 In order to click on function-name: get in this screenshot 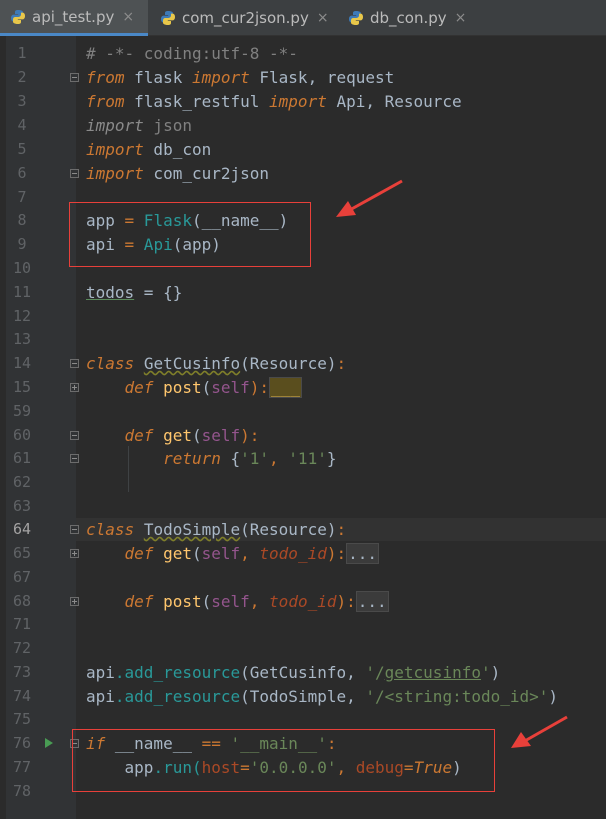, I will do `click(172, 435)`.